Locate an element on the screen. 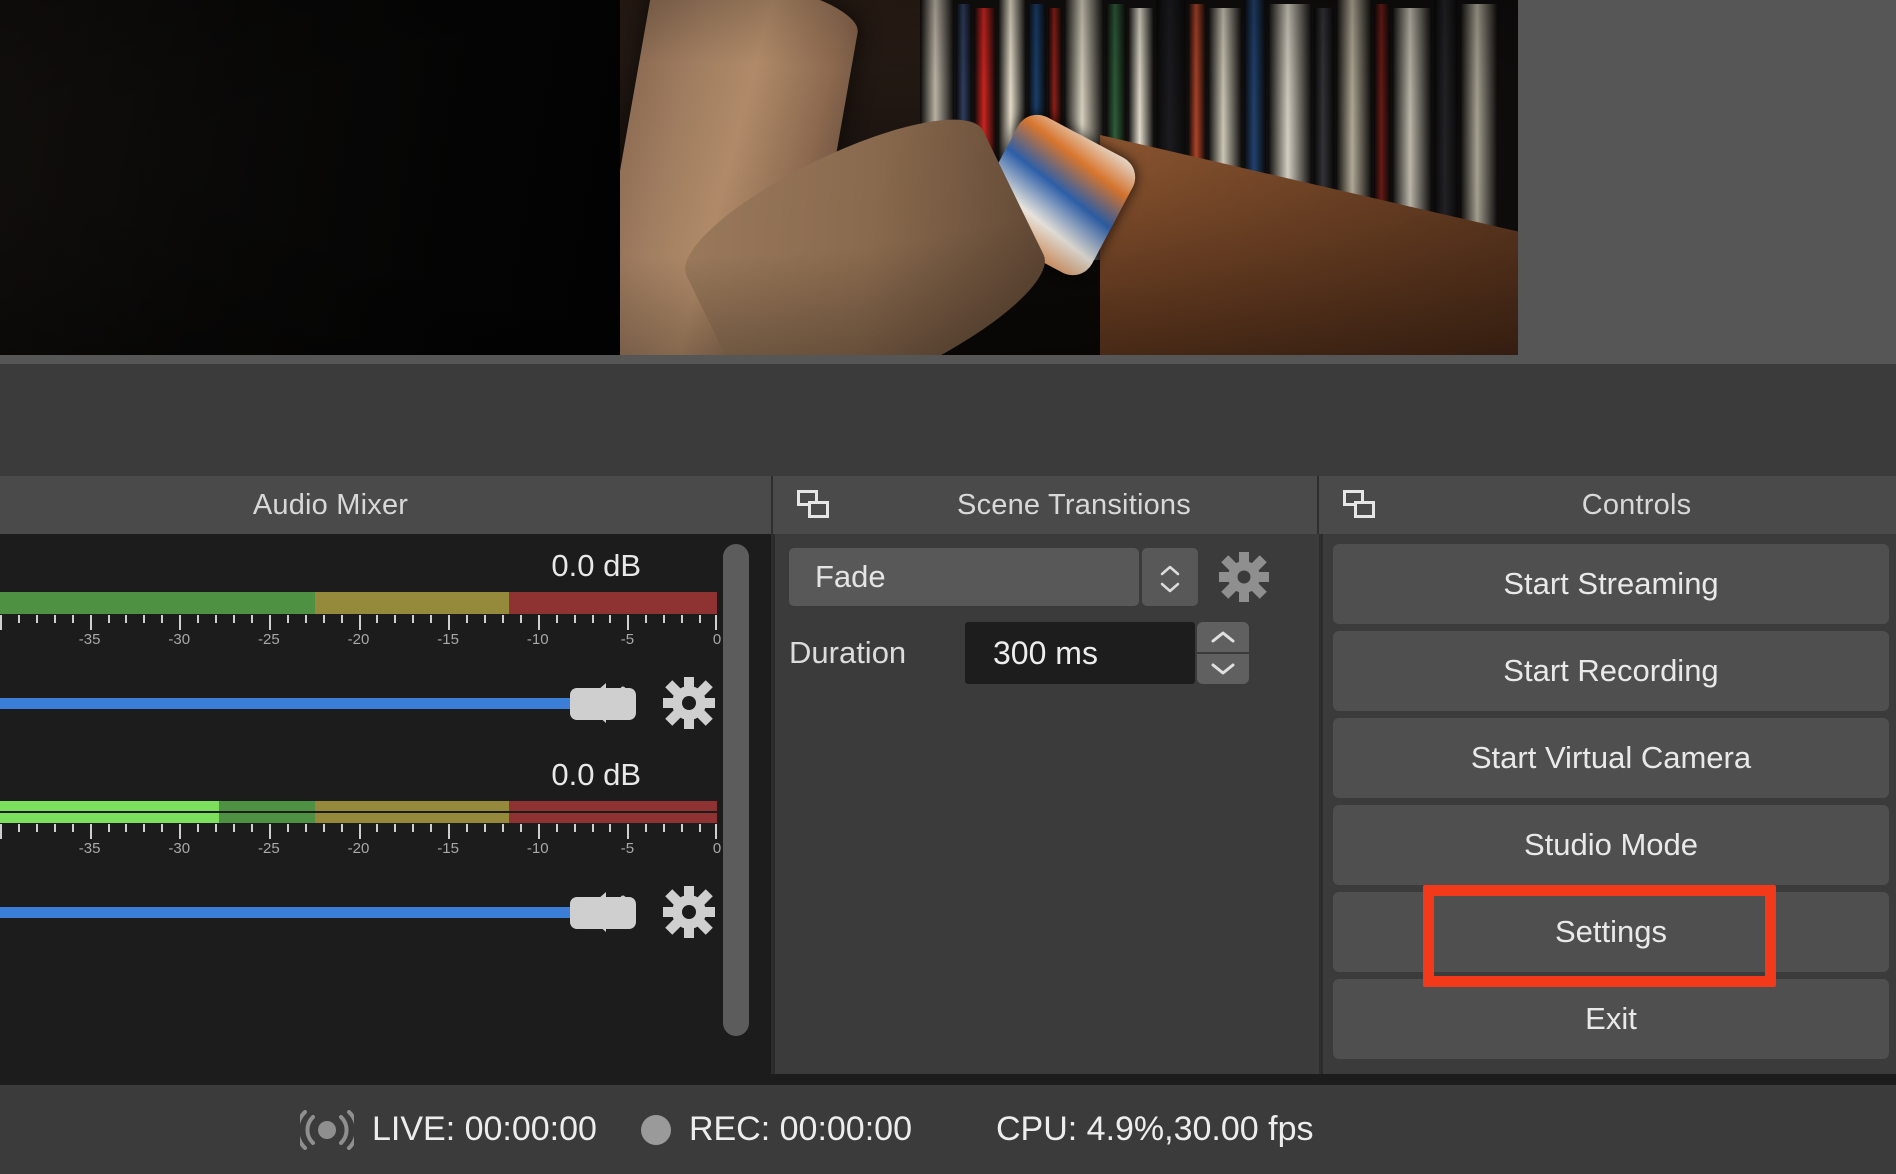 This screenshot has width=1896, height=1174. duration-decrement-button is located at coordinates (1223, 669).